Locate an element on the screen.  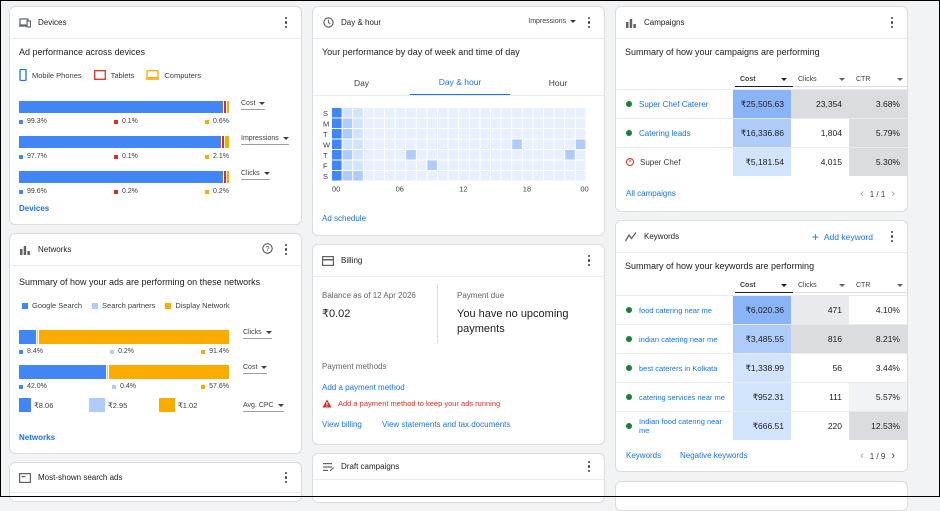
draft-more-icon is located at coordinates (589, 466).